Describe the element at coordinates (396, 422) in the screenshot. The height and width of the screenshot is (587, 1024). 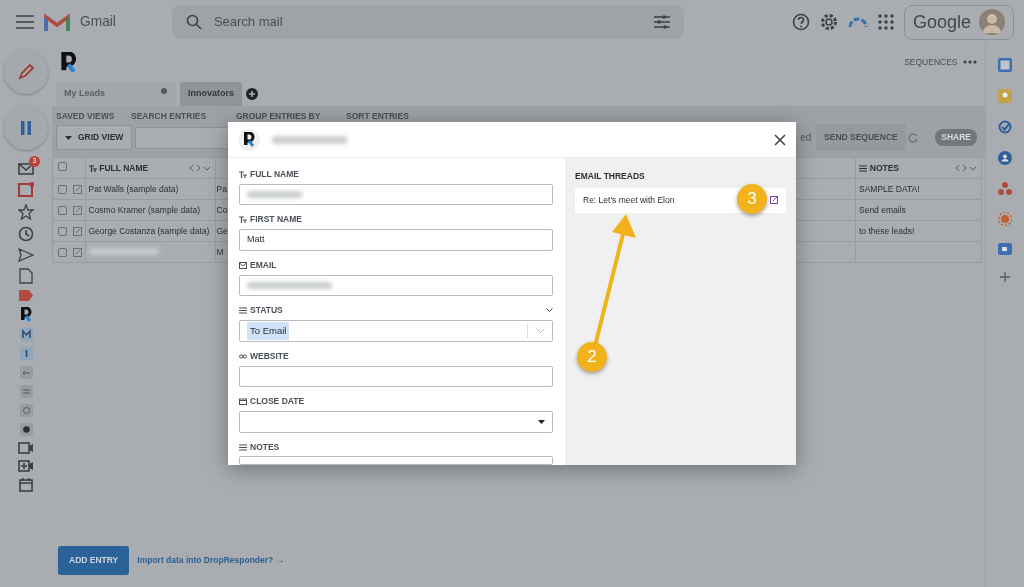
I see `date-field` at that location.